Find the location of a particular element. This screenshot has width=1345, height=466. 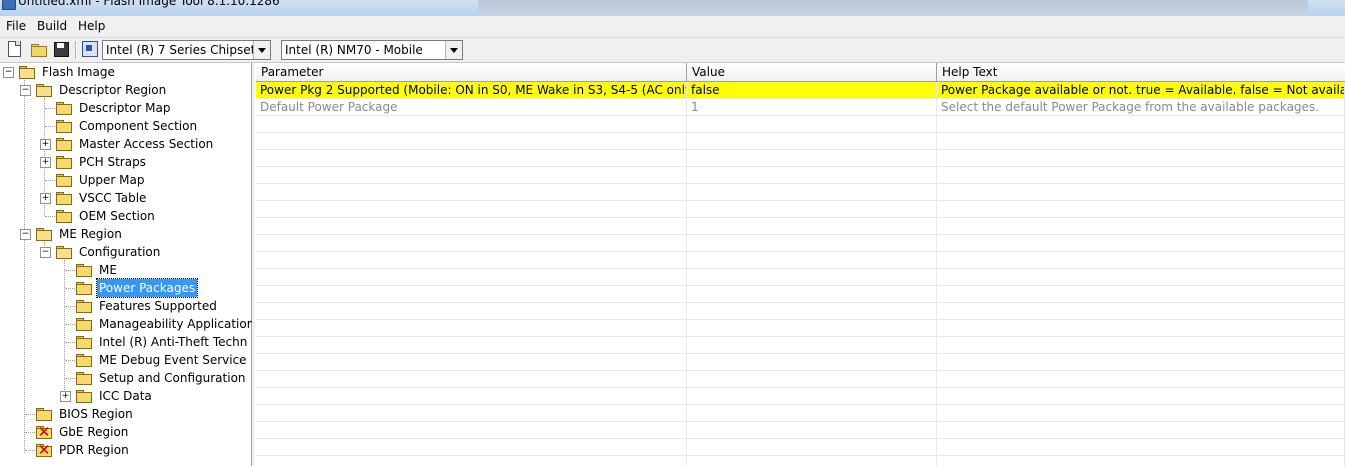

menu-build: Build is located at coordinates (52, 26).